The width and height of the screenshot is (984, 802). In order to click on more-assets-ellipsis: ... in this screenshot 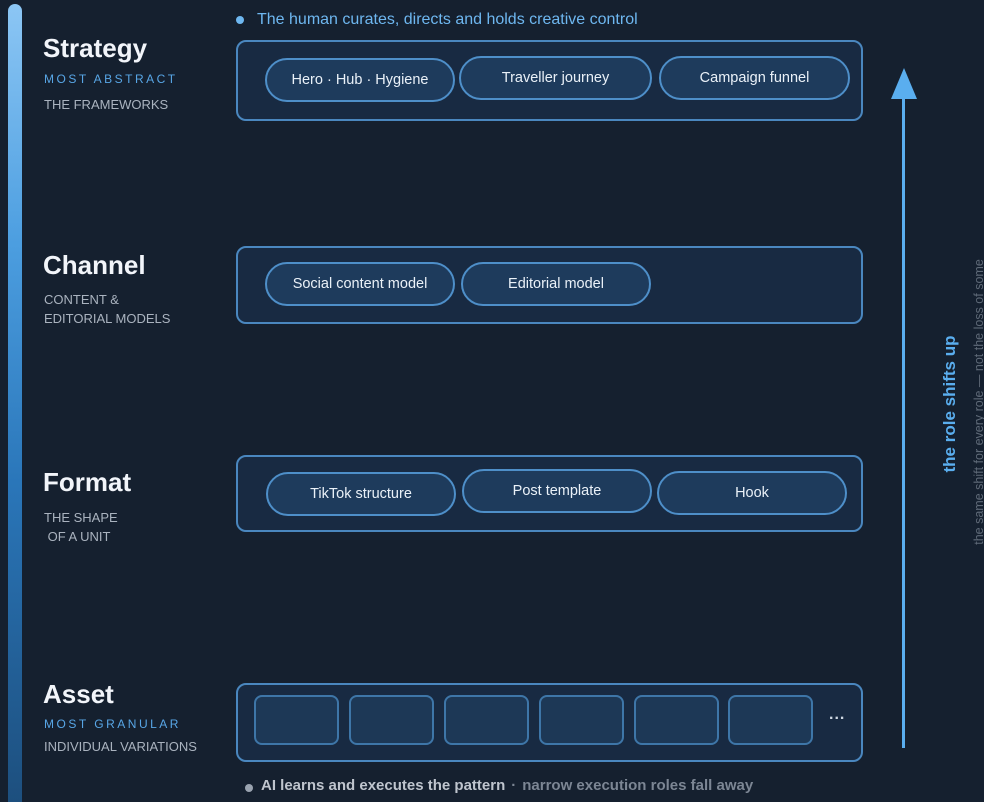, I will do `click(837, 714)`.